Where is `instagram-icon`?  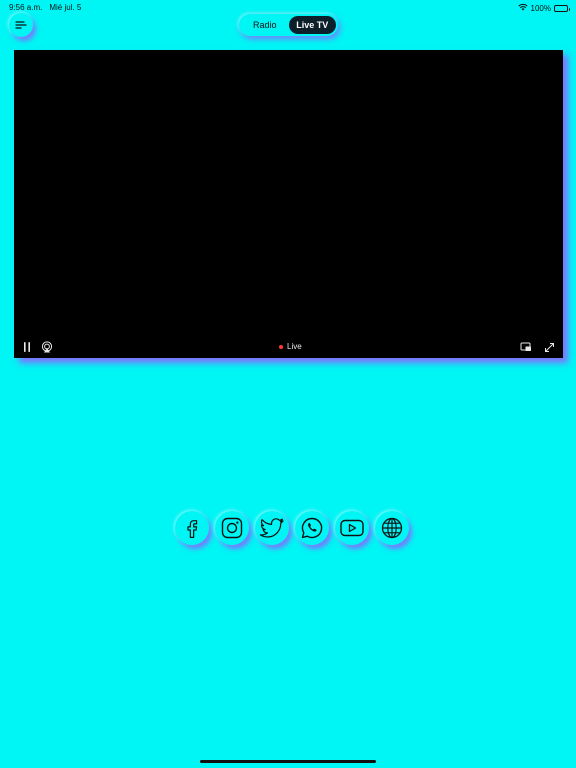
instagram-icon is located at coordinates (232, 528).